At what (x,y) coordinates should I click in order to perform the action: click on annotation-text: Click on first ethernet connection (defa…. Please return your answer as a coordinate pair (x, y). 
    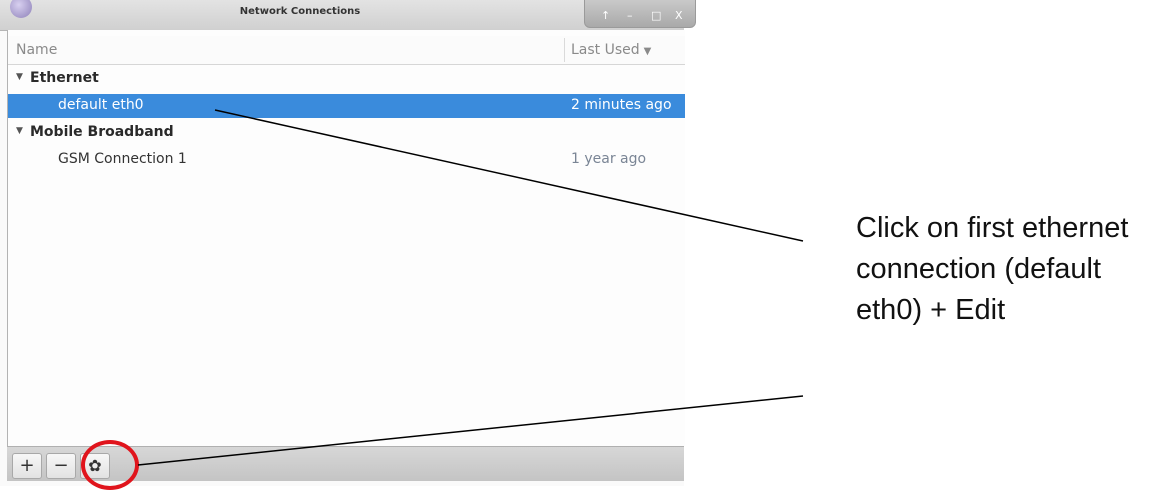
    Looking at the image, I should click on (1016, 269).